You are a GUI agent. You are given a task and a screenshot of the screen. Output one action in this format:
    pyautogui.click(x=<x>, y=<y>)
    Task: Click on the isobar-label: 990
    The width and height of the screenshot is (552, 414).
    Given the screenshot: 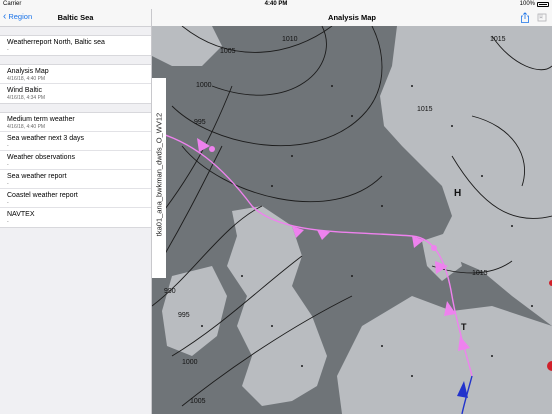 What is the action you would take?
    pyautogui.click(x=170, y=291)
    